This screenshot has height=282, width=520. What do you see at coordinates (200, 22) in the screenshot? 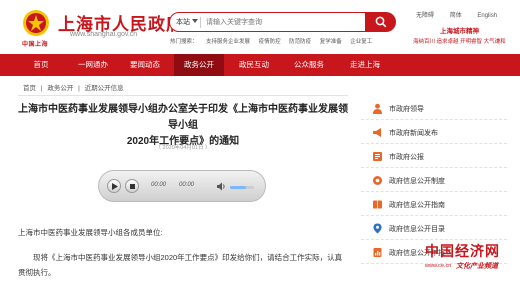
I see `search-divider` at bounding box center [200, 22].